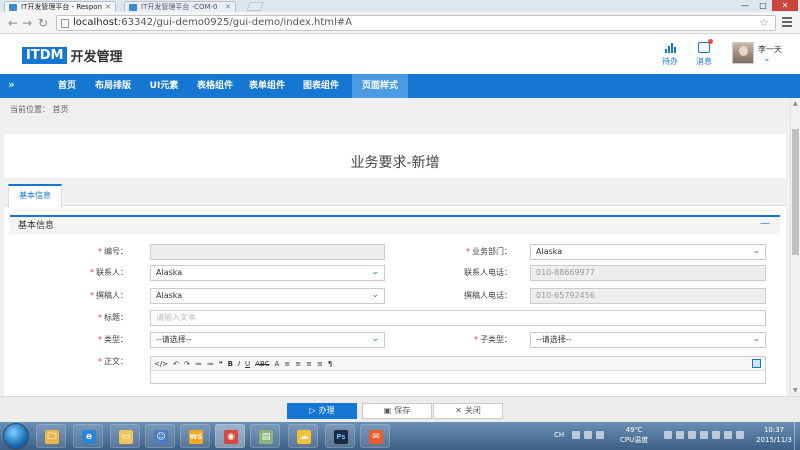 Image resolution: width=800 pixels, height=450 pixels. I want to click on taskbar-app-photo: ☺, so click(160, 436).